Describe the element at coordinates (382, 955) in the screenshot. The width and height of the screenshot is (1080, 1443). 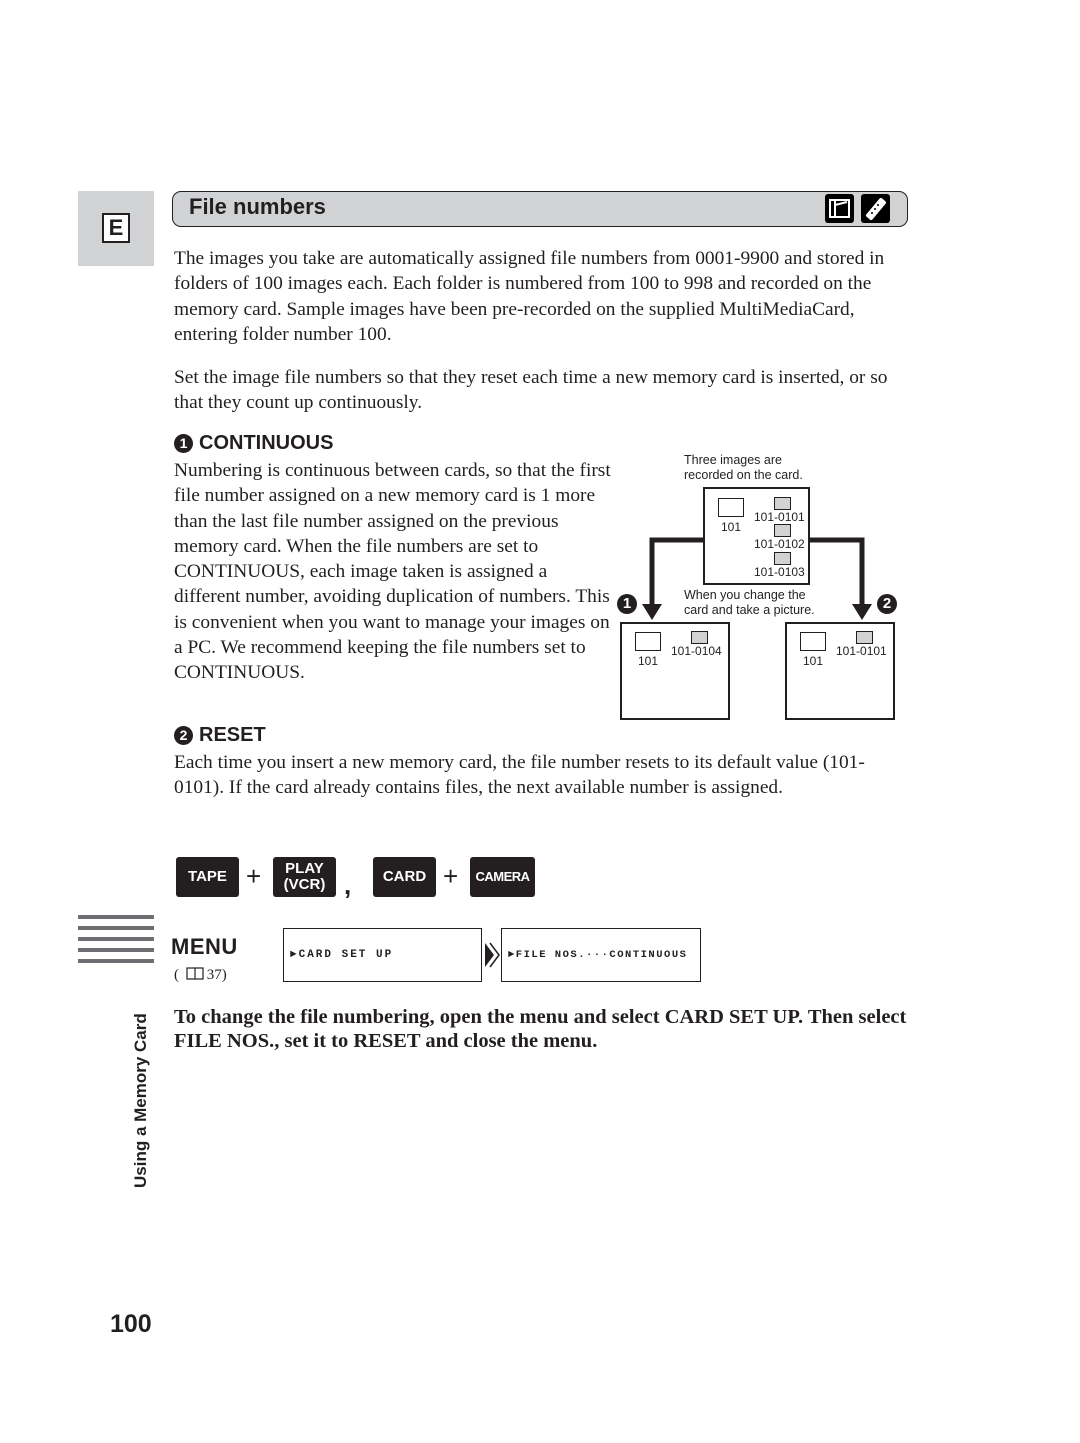
I see `menu-screen-card-setup: ►CARD SET UP` at that location.